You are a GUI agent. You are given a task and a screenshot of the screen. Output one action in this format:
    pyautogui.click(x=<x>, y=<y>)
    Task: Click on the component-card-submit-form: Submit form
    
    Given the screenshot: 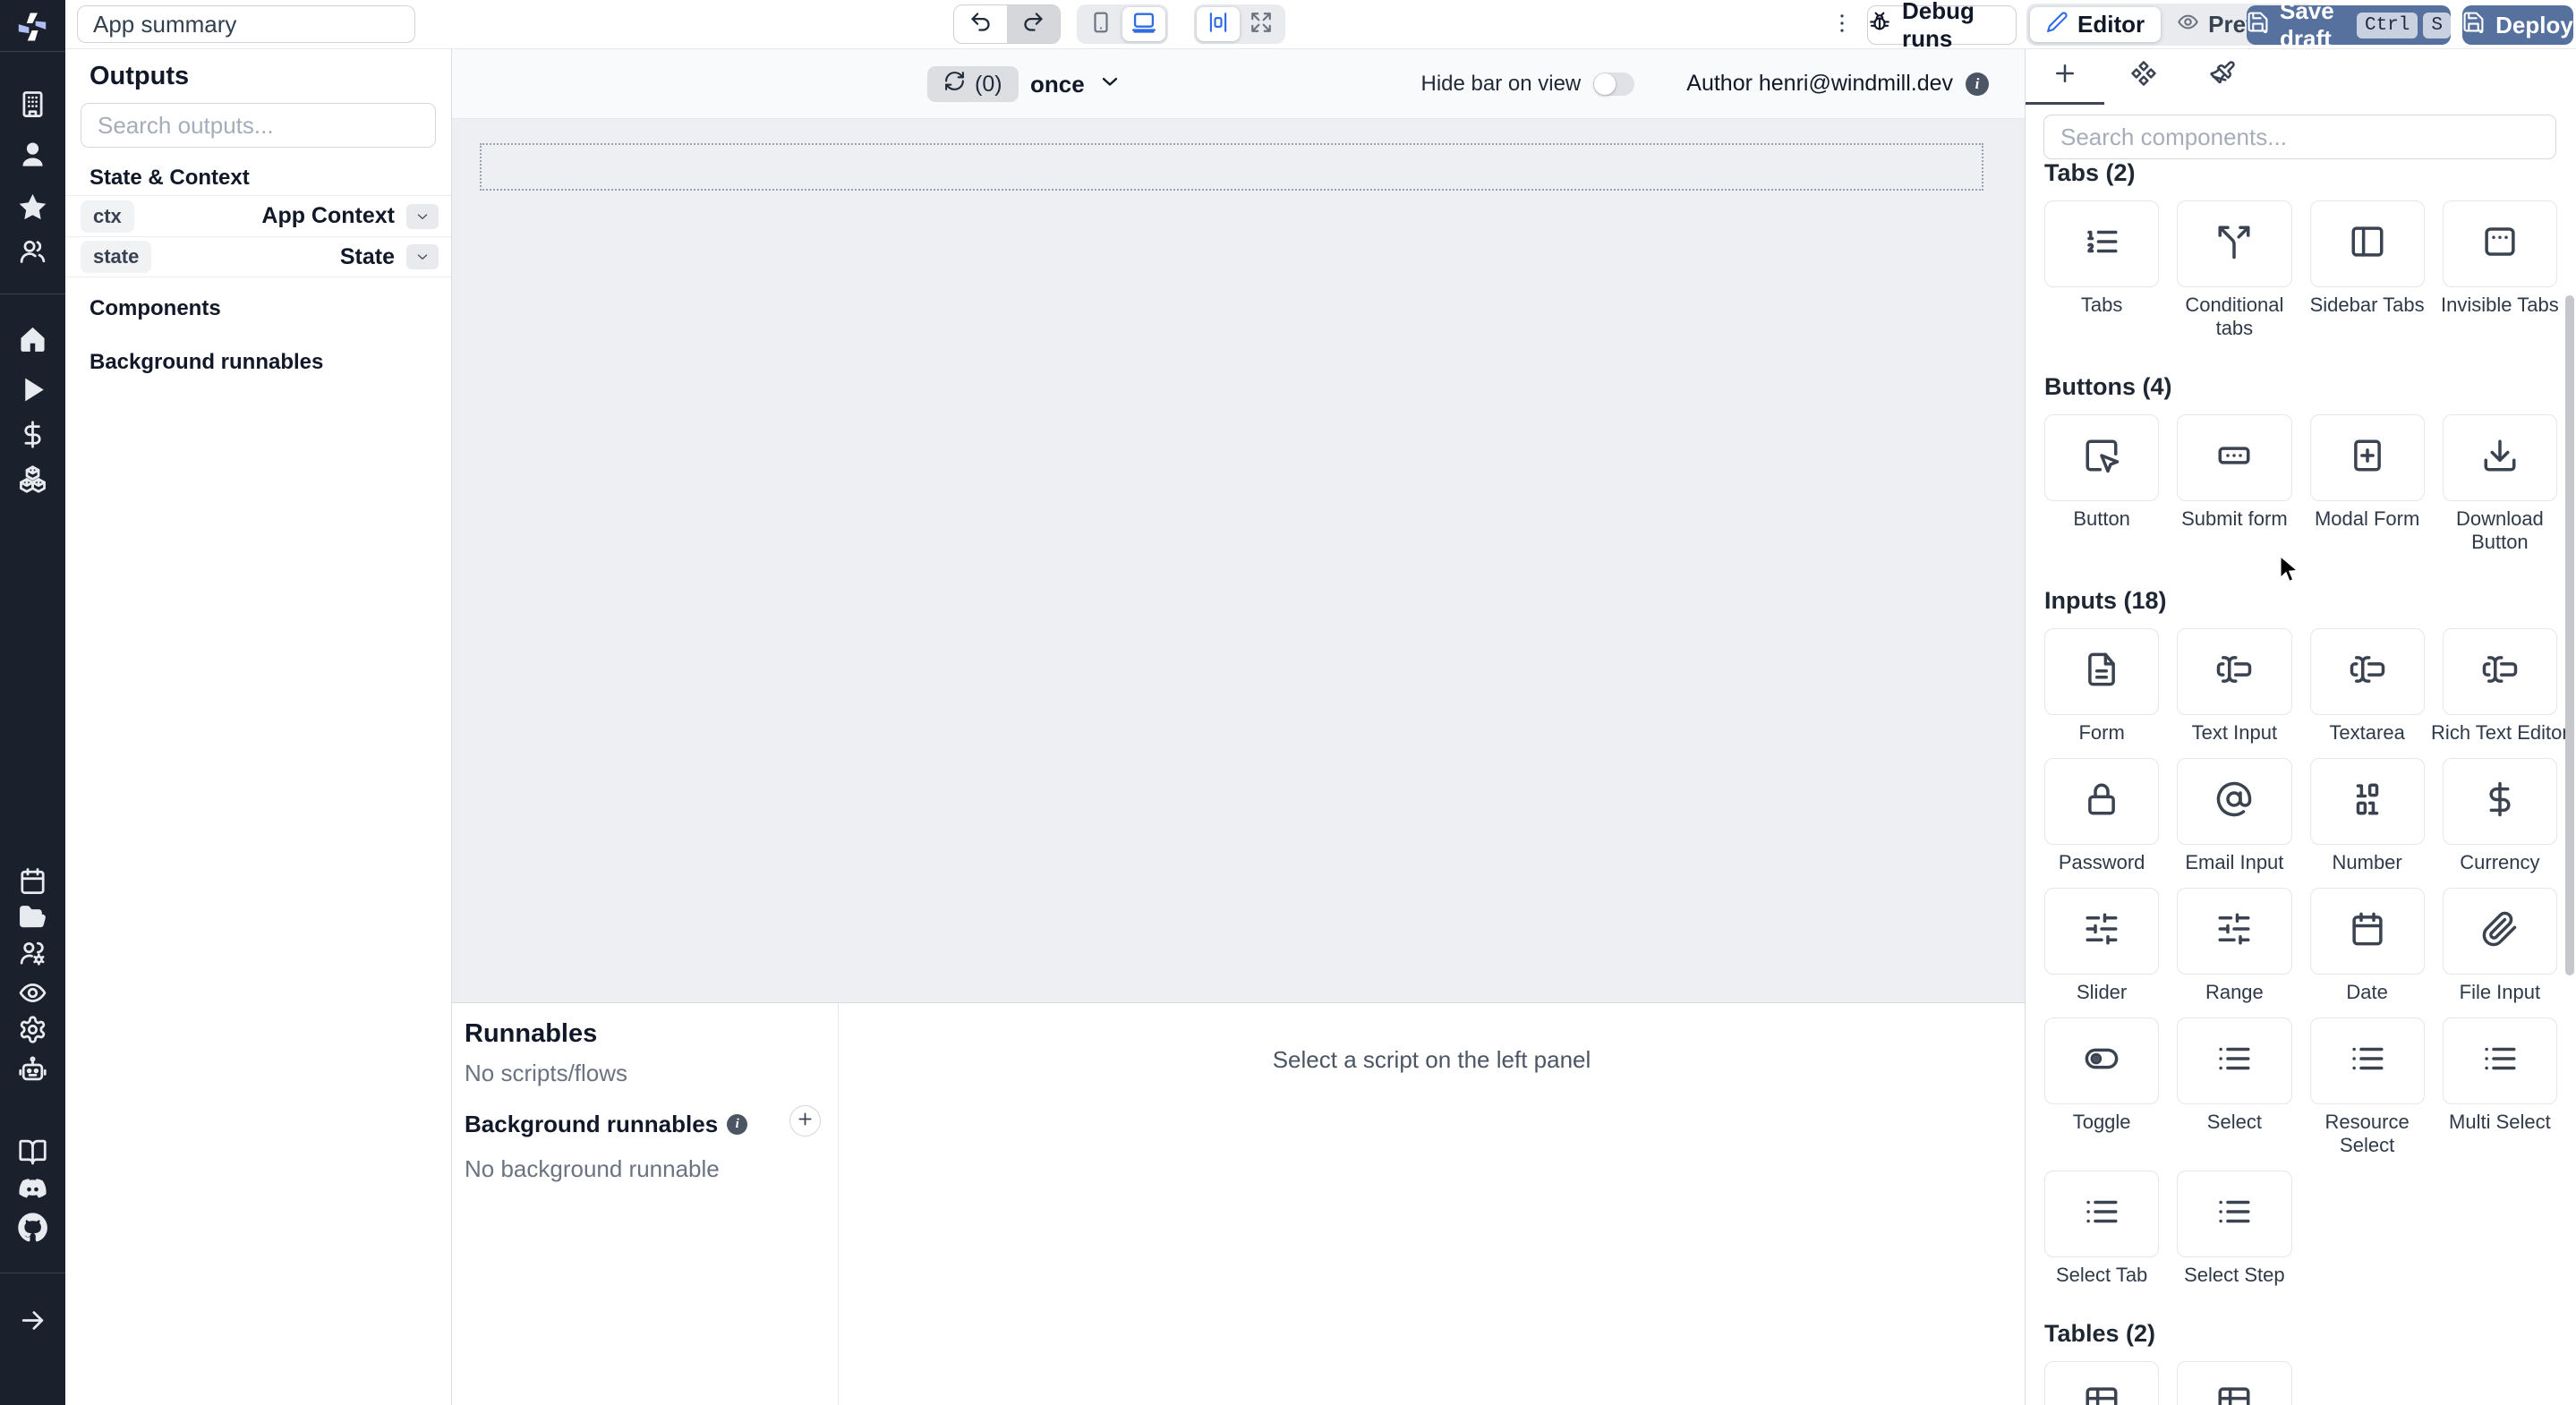 What is the action you would take?
    pyautogui.click(x=2234, y=484)
    